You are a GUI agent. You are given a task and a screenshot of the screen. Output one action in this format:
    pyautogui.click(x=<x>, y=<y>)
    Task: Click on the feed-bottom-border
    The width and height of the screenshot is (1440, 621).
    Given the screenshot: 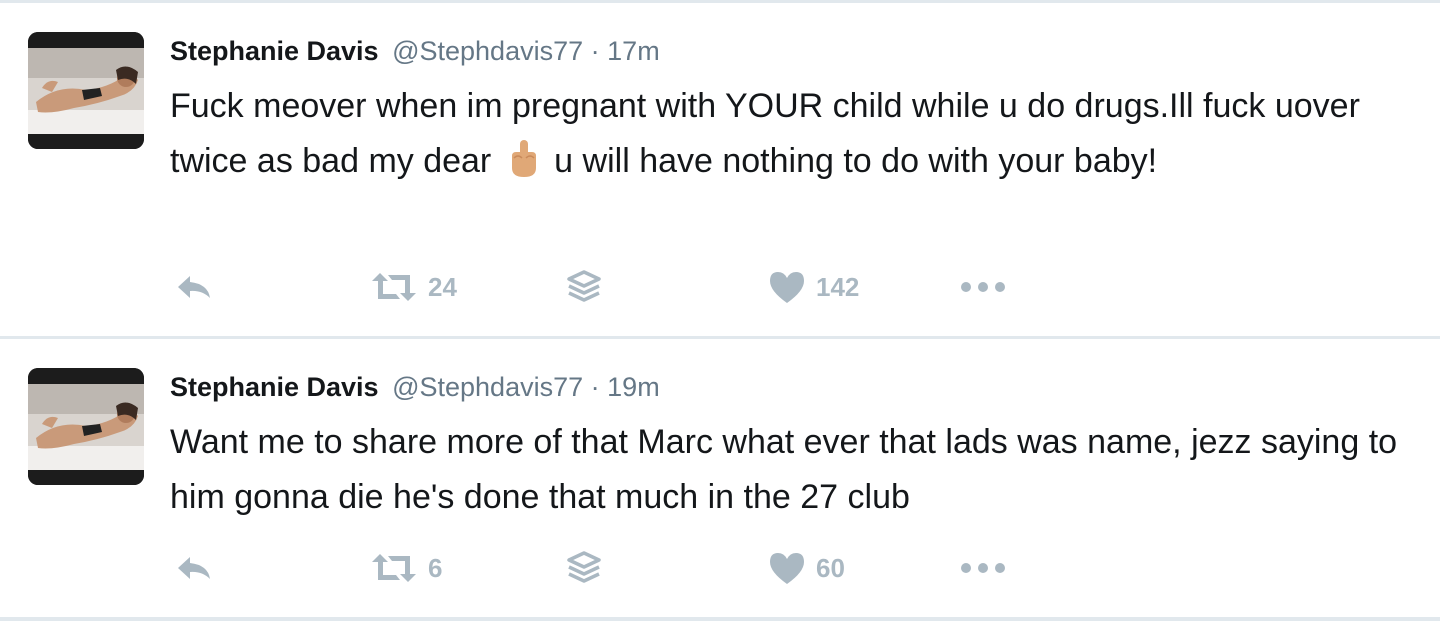 What is the action you would take?
    pyautogui.click(x=720, y=619)
    